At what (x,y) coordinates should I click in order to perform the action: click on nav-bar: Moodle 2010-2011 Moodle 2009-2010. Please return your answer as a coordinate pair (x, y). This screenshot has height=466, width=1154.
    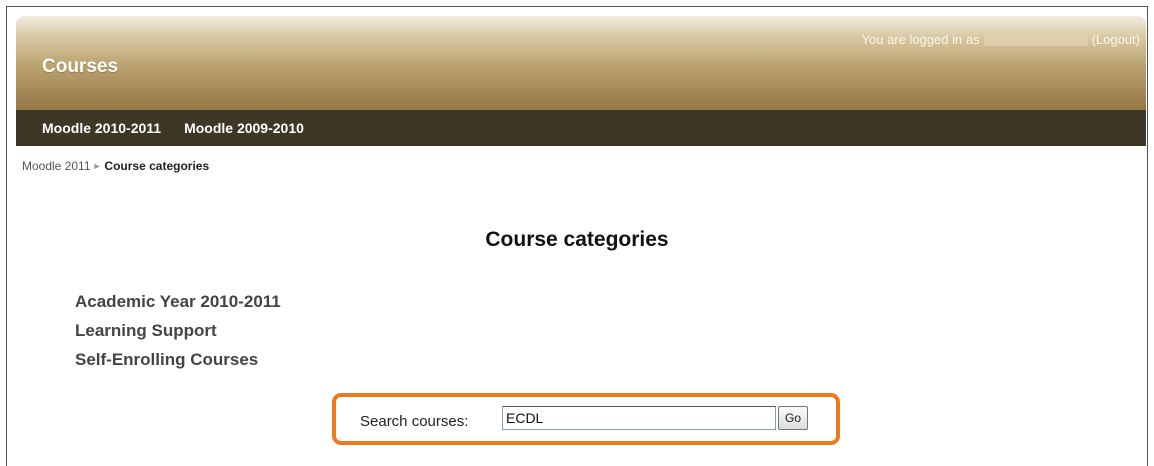
    Looking at the image, I should click on (581, 128).